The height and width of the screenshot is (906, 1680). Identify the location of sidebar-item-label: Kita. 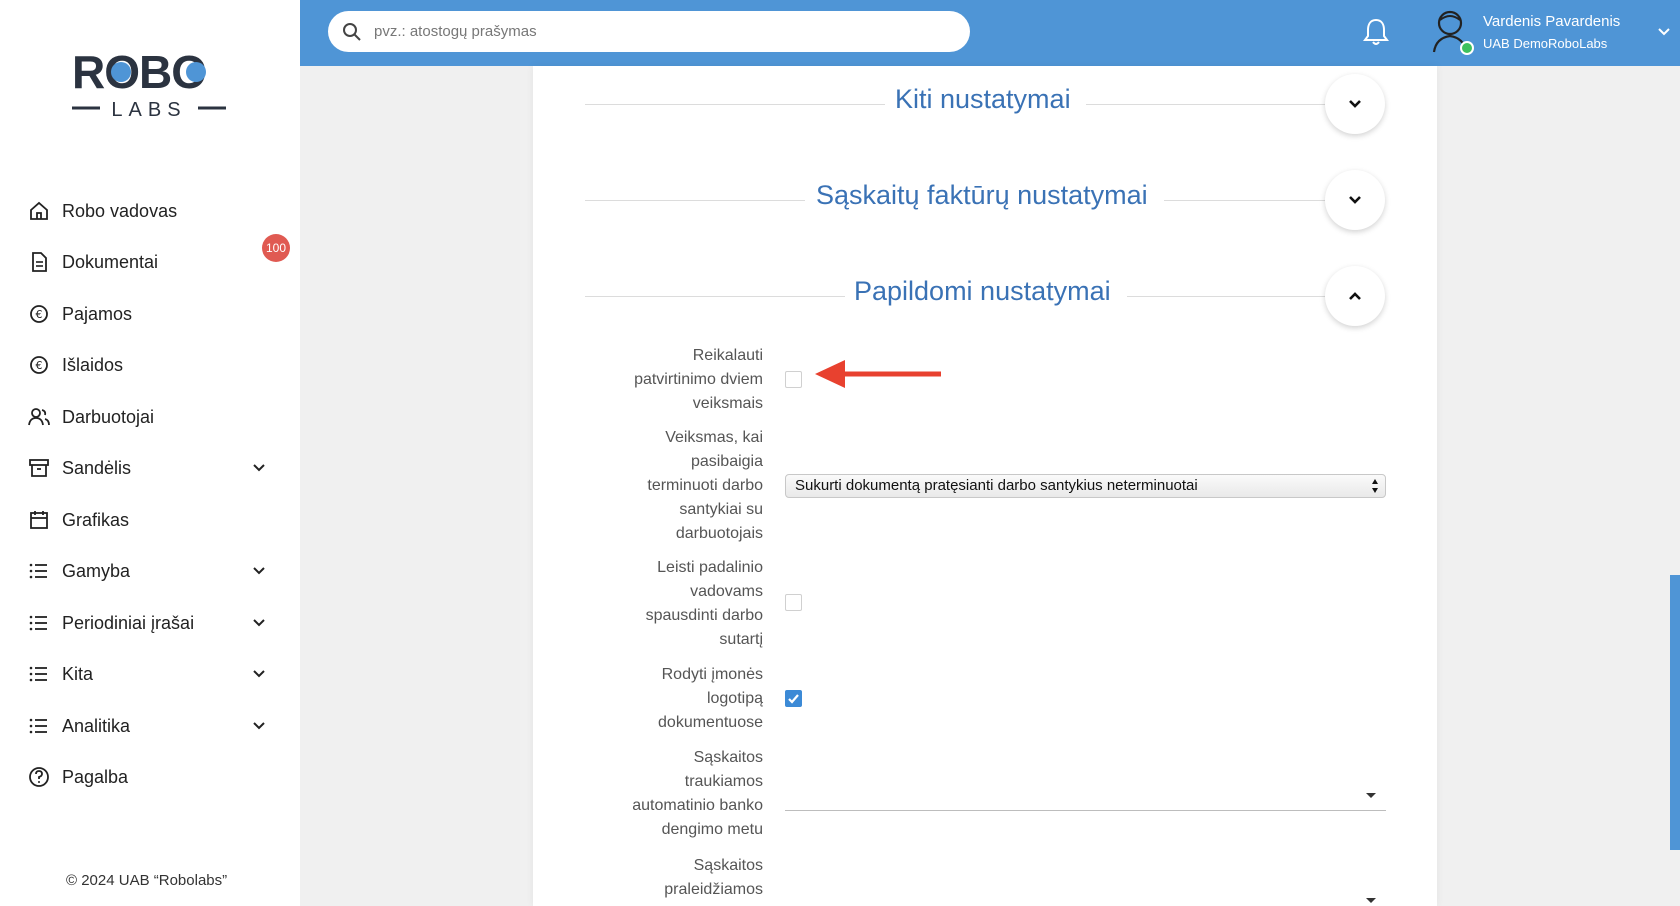
(78, 673).